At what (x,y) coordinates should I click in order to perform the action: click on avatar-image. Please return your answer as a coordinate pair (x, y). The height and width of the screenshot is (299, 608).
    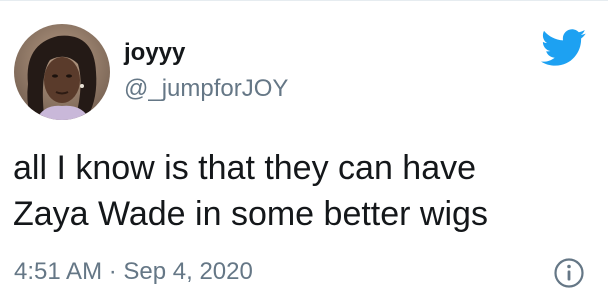
    Looking at the image, I should click on (62, 72).